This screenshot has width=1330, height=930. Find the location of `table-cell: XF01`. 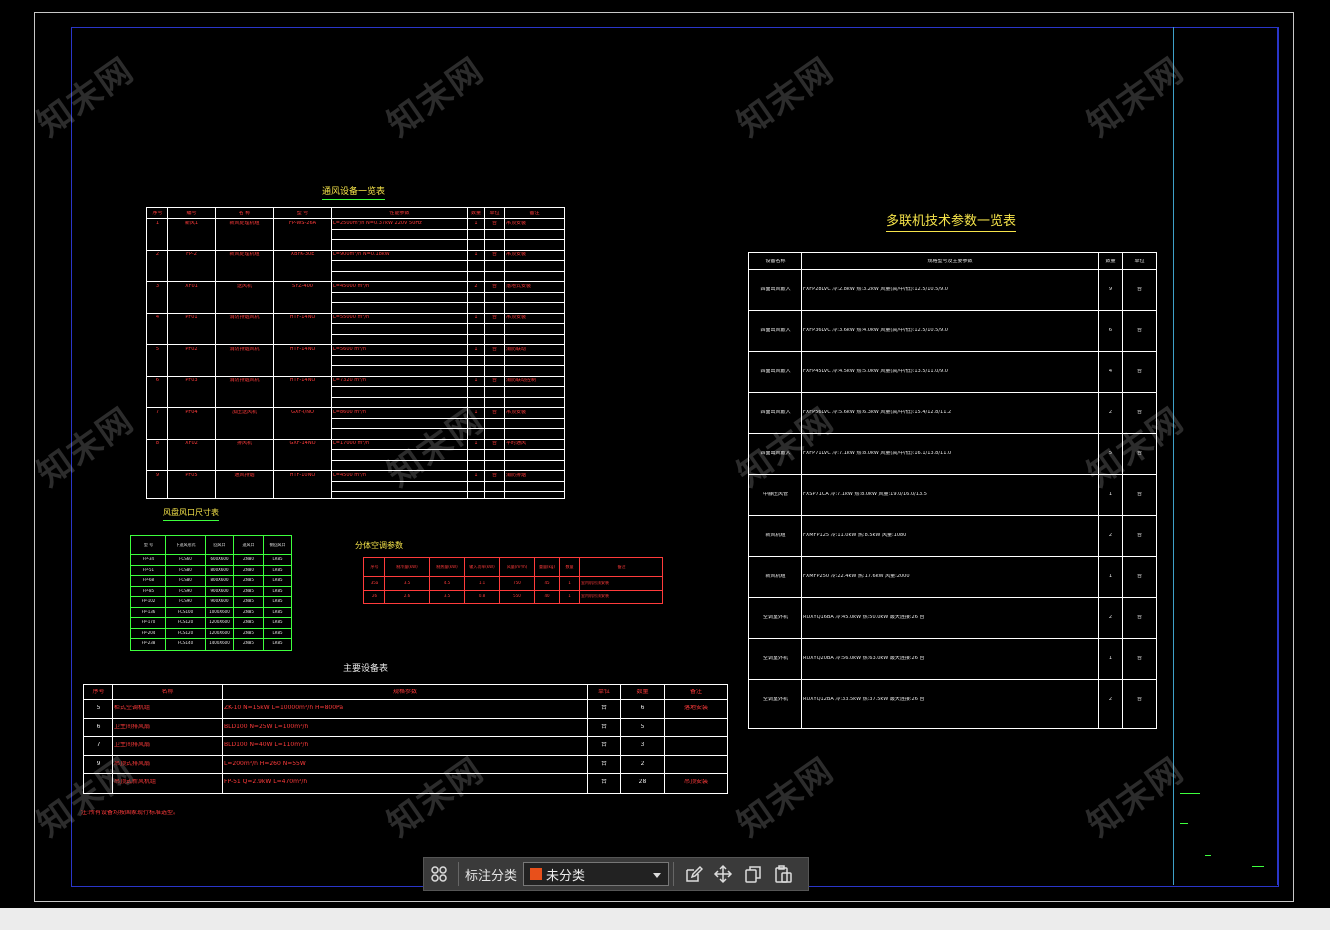

table-cell: XF01 is located at coordinates (191, 286).